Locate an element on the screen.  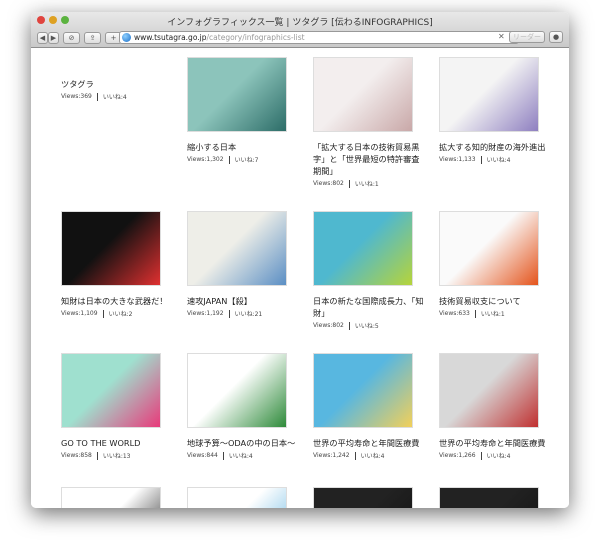
back-button: ◀ is located at coordinates (42, 37).